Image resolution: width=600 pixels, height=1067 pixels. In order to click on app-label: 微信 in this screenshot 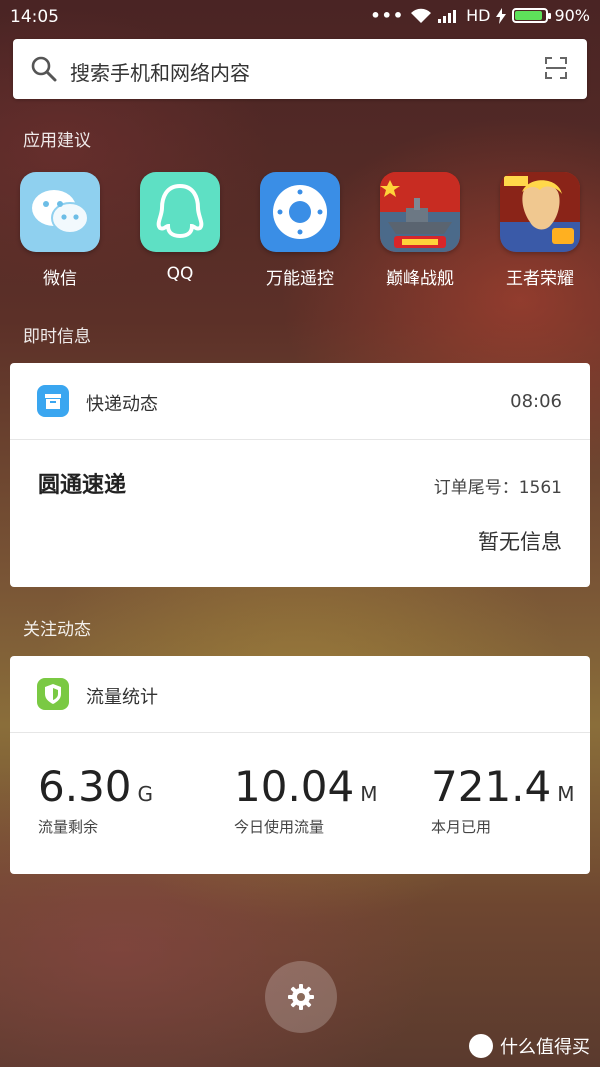, I will do `click(60, 279)`.